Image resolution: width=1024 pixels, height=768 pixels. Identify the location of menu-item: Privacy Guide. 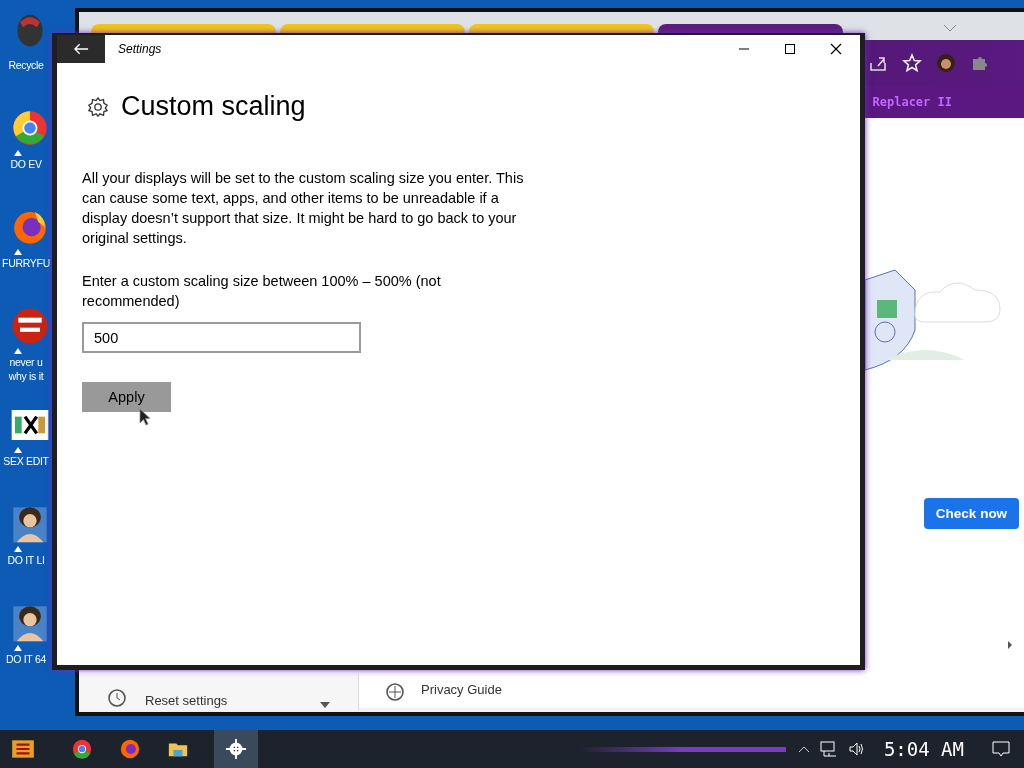
(461, 689).